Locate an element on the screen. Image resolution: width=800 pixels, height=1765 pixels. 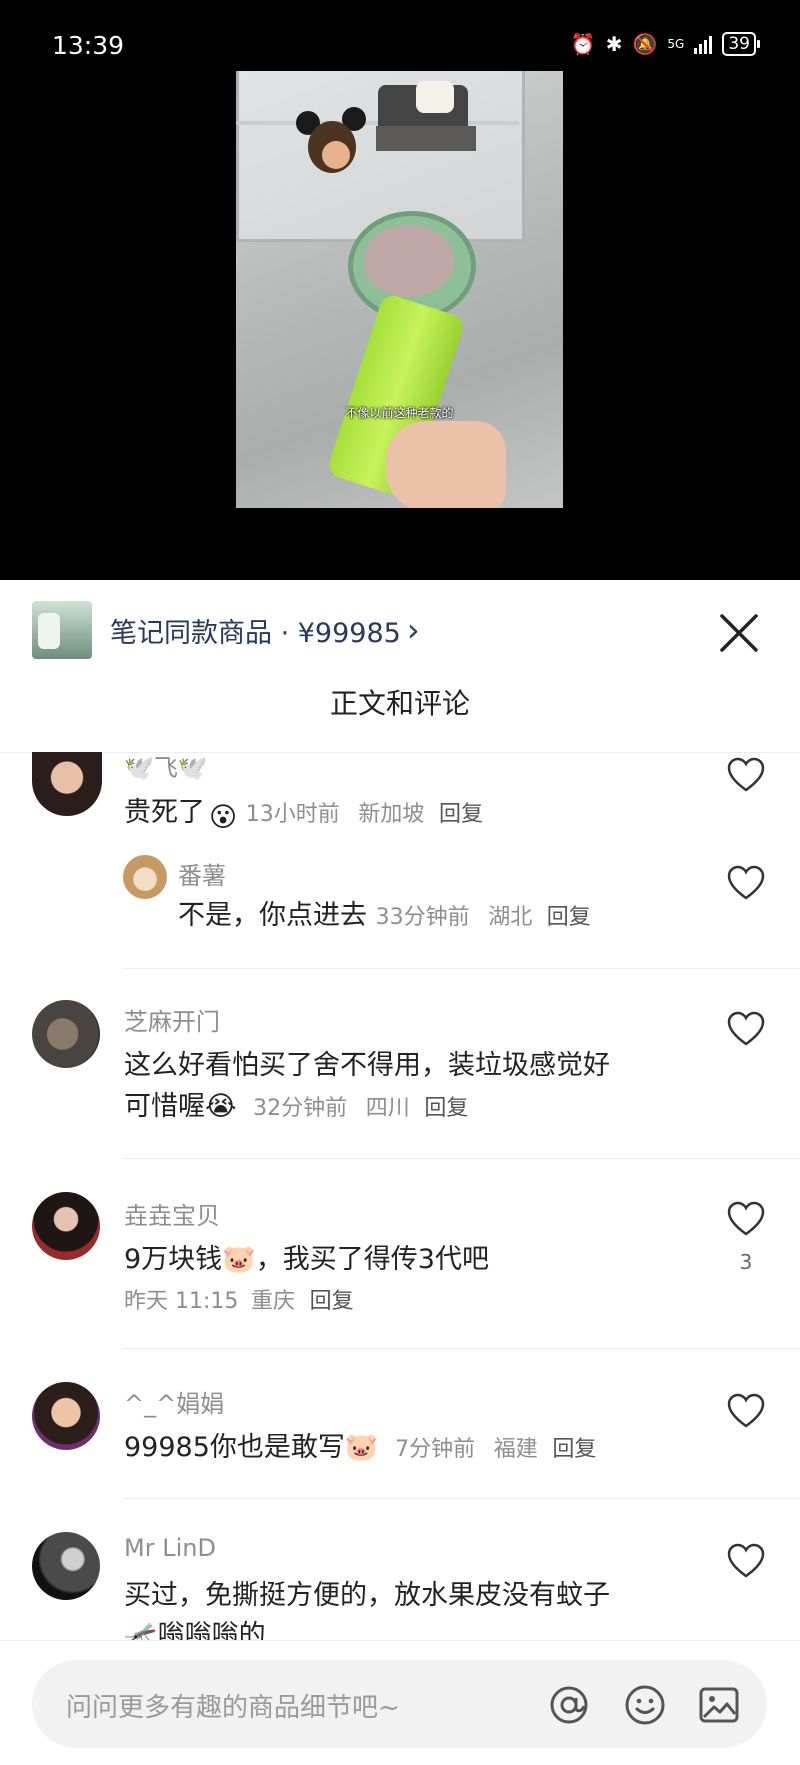
comment-author: Mr LinD is located at coordinates (170, 1548).